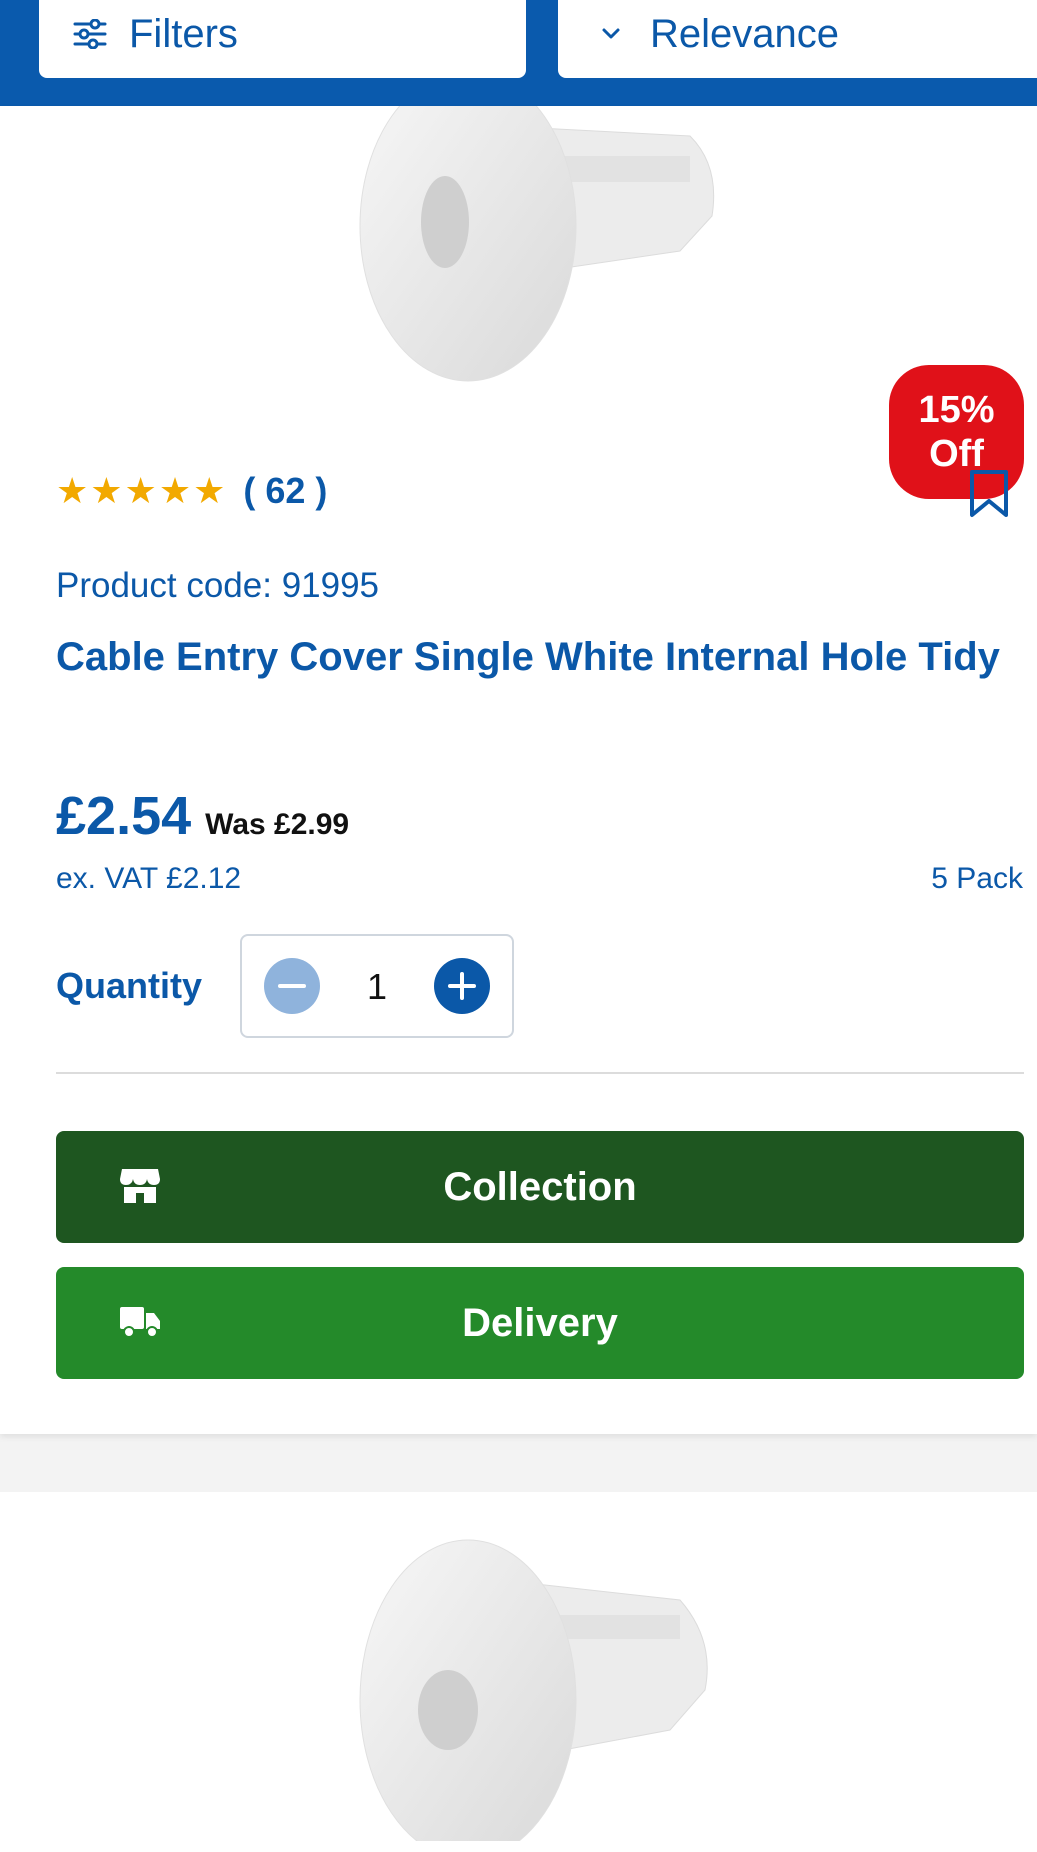 The image size is (1037, 1852). Describe the element at coordinates (956, 410) in the screenshot. I see `badge-percent: 15%` at that location.